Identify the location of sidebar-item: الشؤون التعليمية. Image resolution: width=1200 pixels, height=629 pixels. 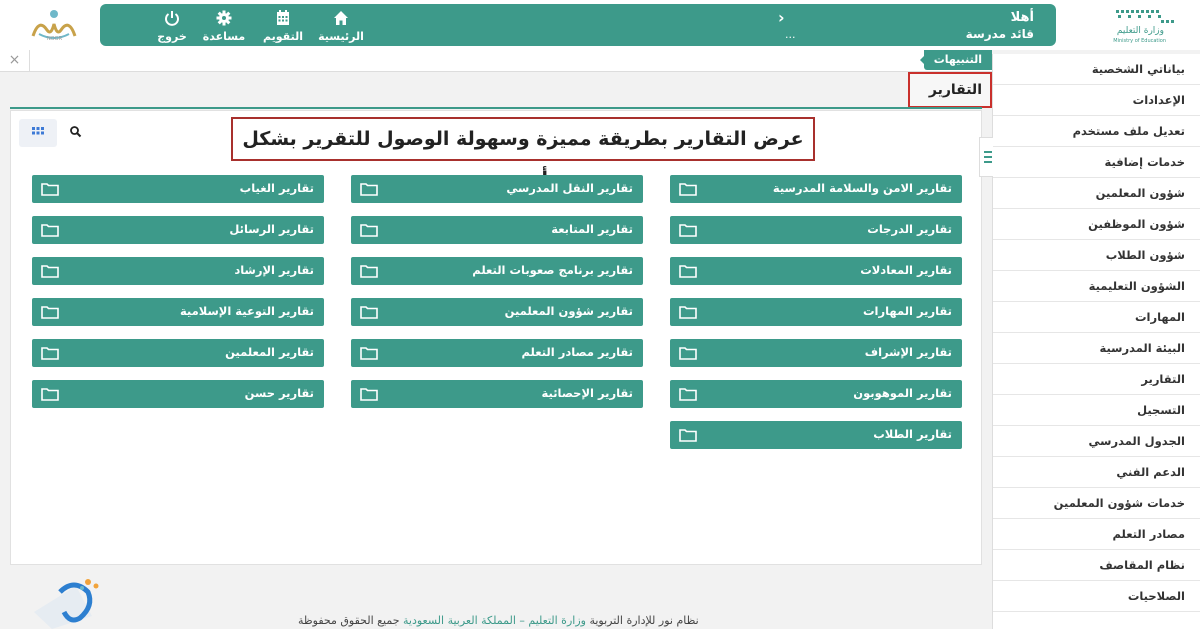
(1096, 286).